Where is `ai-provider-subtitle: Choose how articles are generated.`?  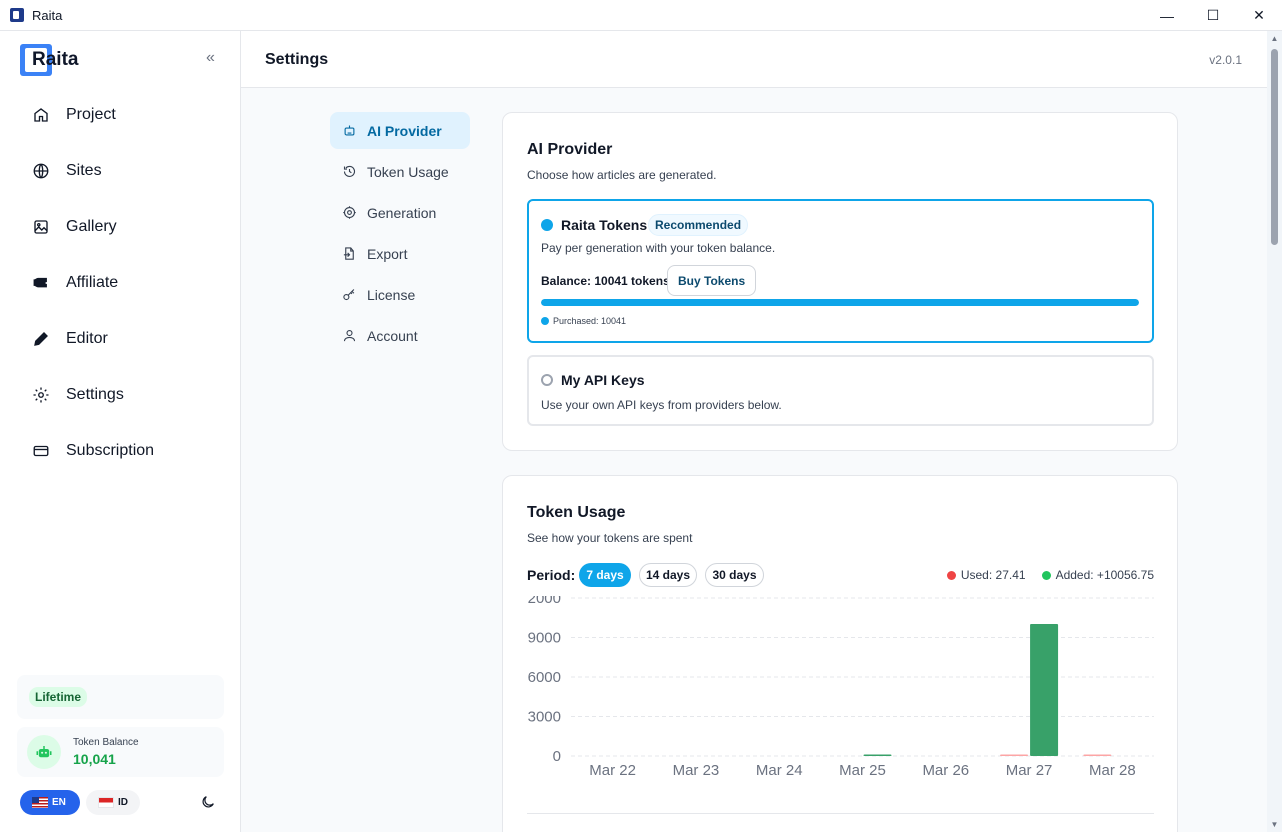 ai-provider-subtitle: Choose how articles are generated. is located at coordinates (622, 175).